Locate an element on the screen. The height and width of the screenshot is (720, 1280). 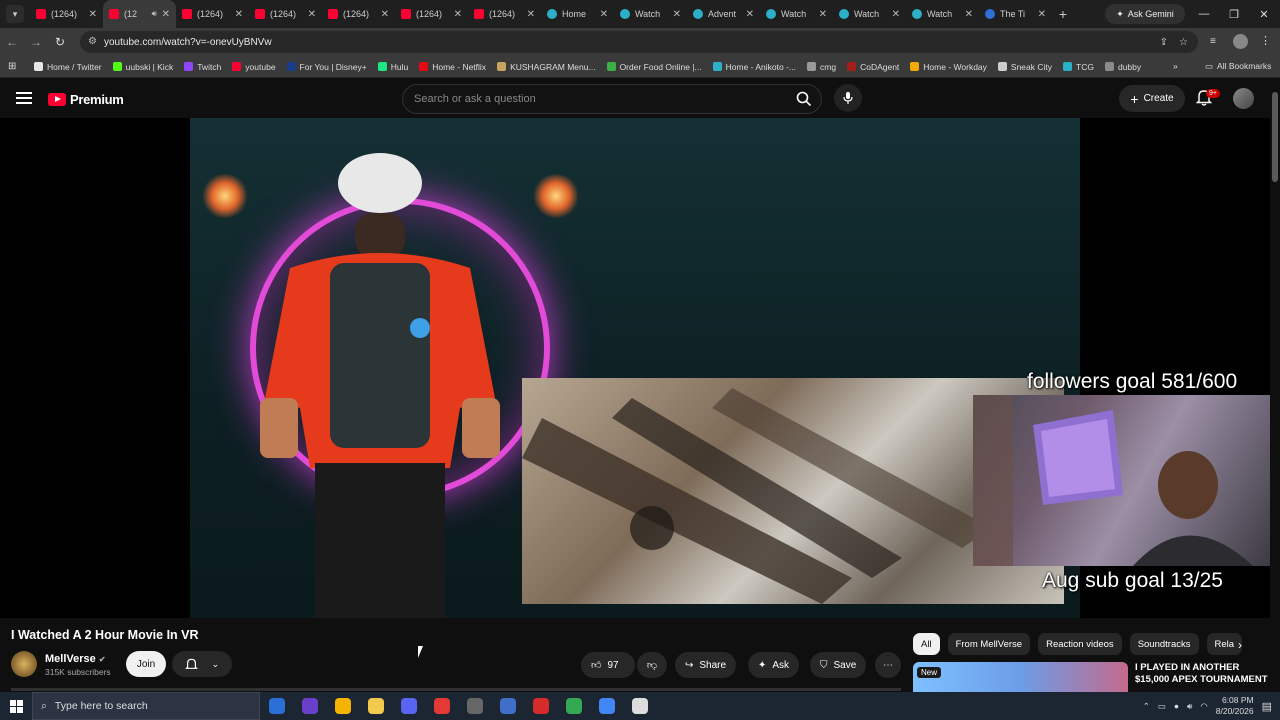
taskbar-app-red-square-button is located at coordinates (540, 706).